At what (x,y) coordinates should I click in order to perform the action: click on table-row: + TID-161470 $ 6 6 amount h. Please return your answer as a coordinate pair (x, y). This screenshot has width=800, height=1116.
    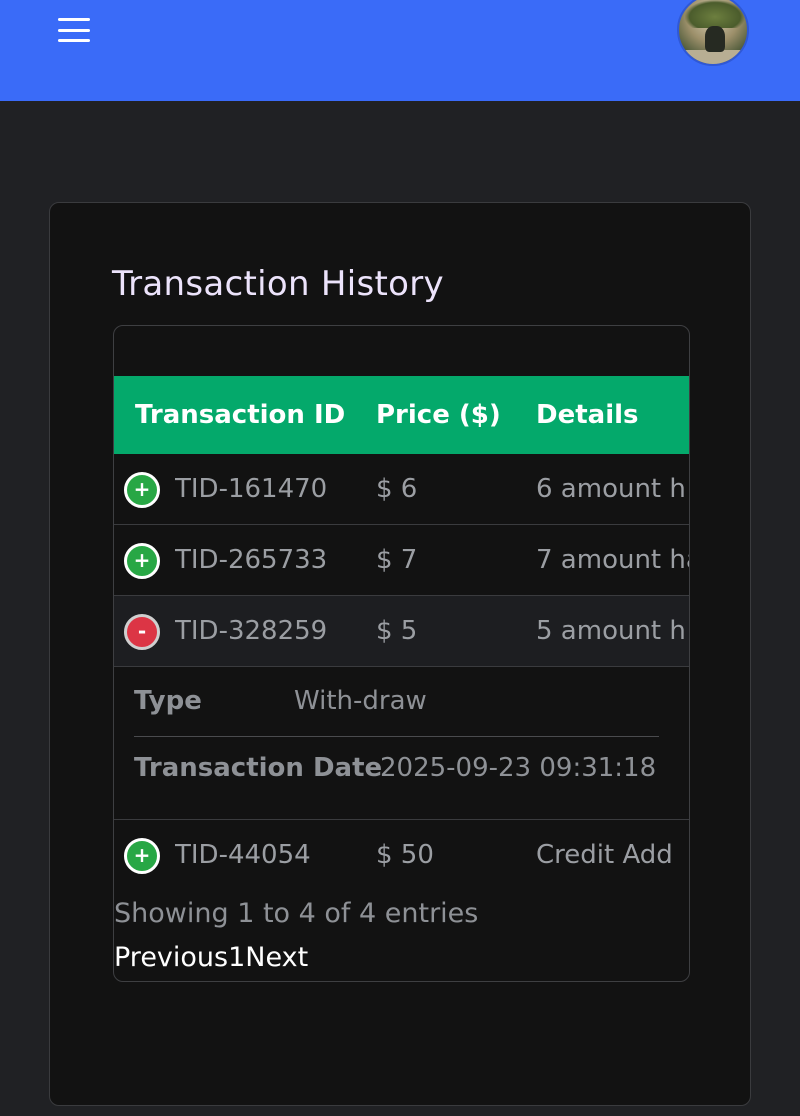
    Looking at the image, I should click on (401, 489).